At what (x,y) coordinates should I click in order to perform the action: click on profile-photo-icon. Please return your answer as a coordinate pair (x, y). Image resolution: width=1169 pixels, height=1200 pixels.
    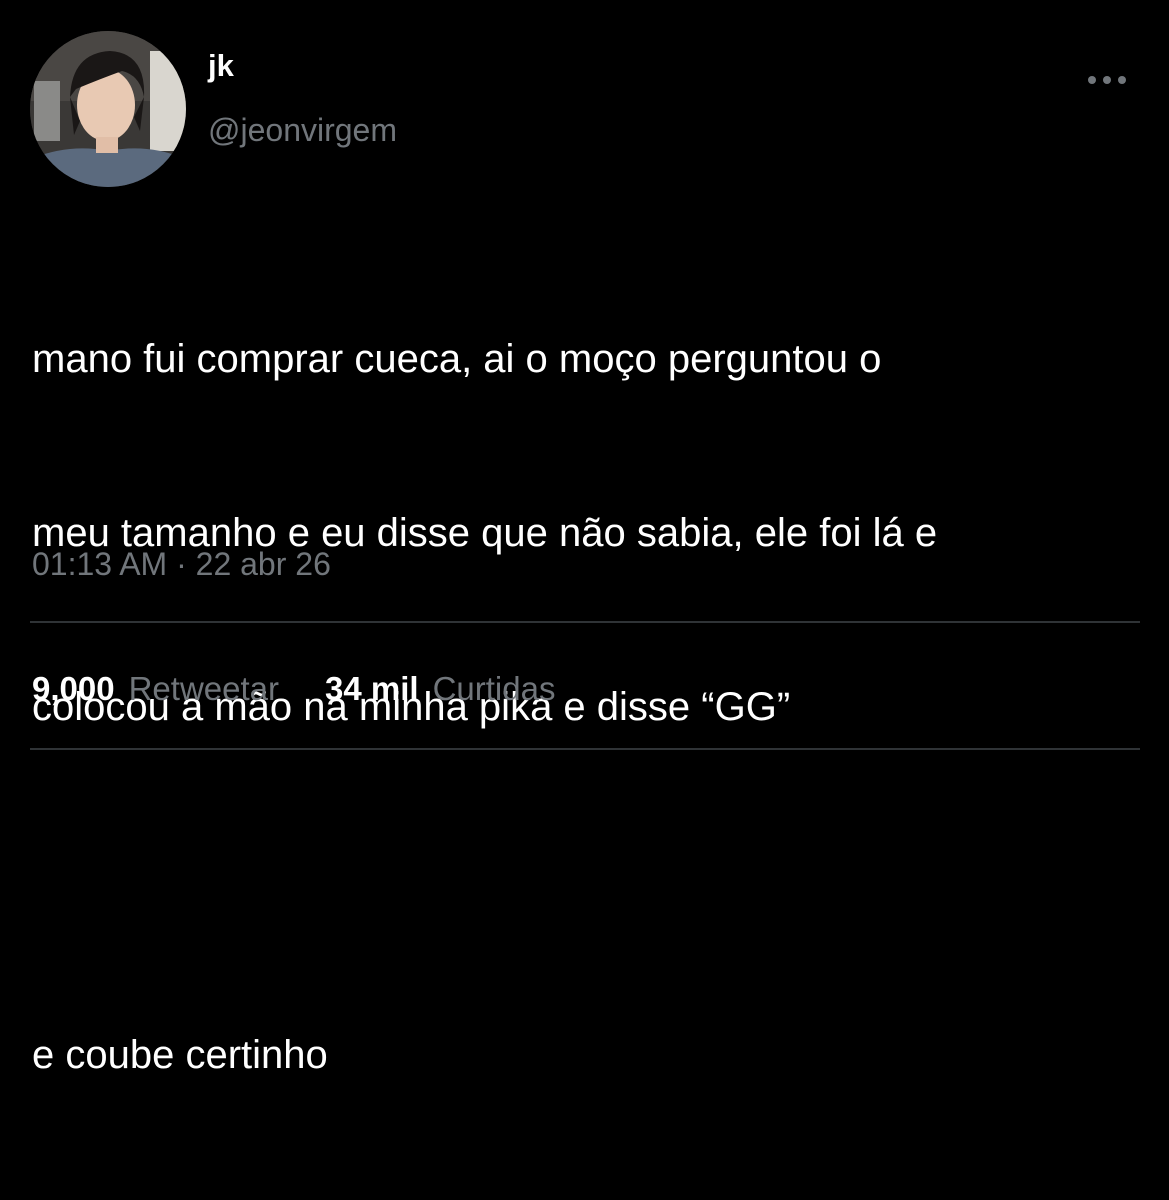
    Looking at the image, I should click on (108, 109).